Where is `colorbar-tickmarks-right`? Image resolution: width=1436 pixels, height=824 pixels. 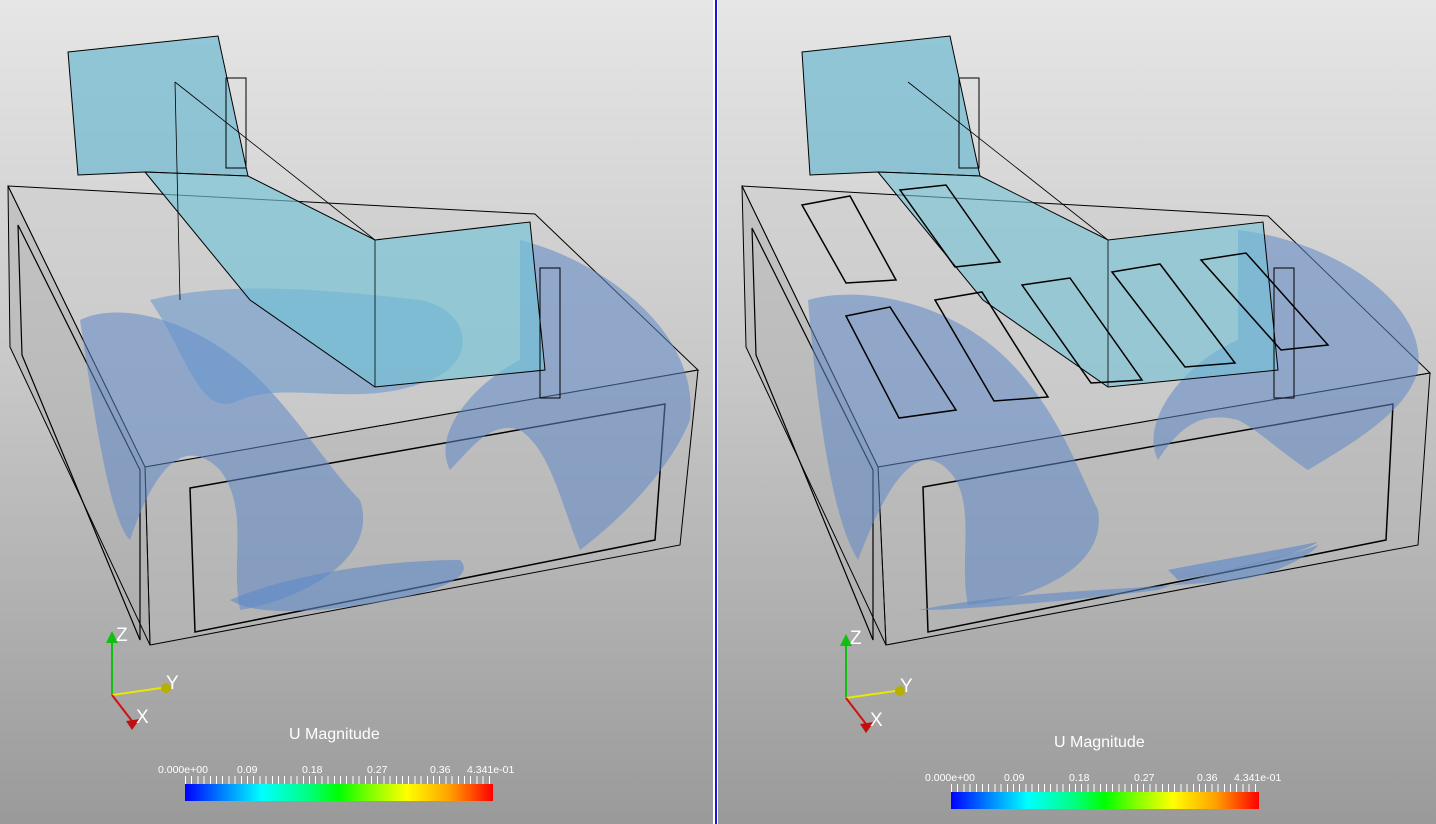 colorbar-tickmarks-right is located at coordinates (1105, 788).